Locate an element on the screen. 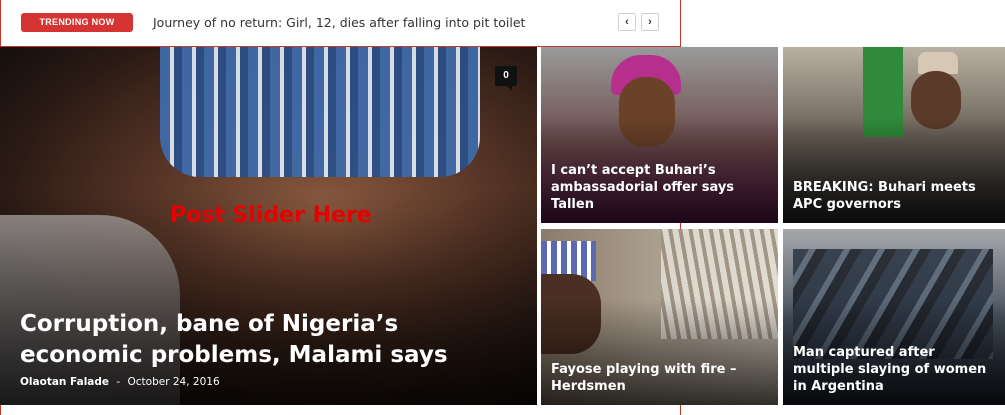 The width and height of the screenshot is (1005, 415). trending-next-button: › is located at coordinates (650, 22).